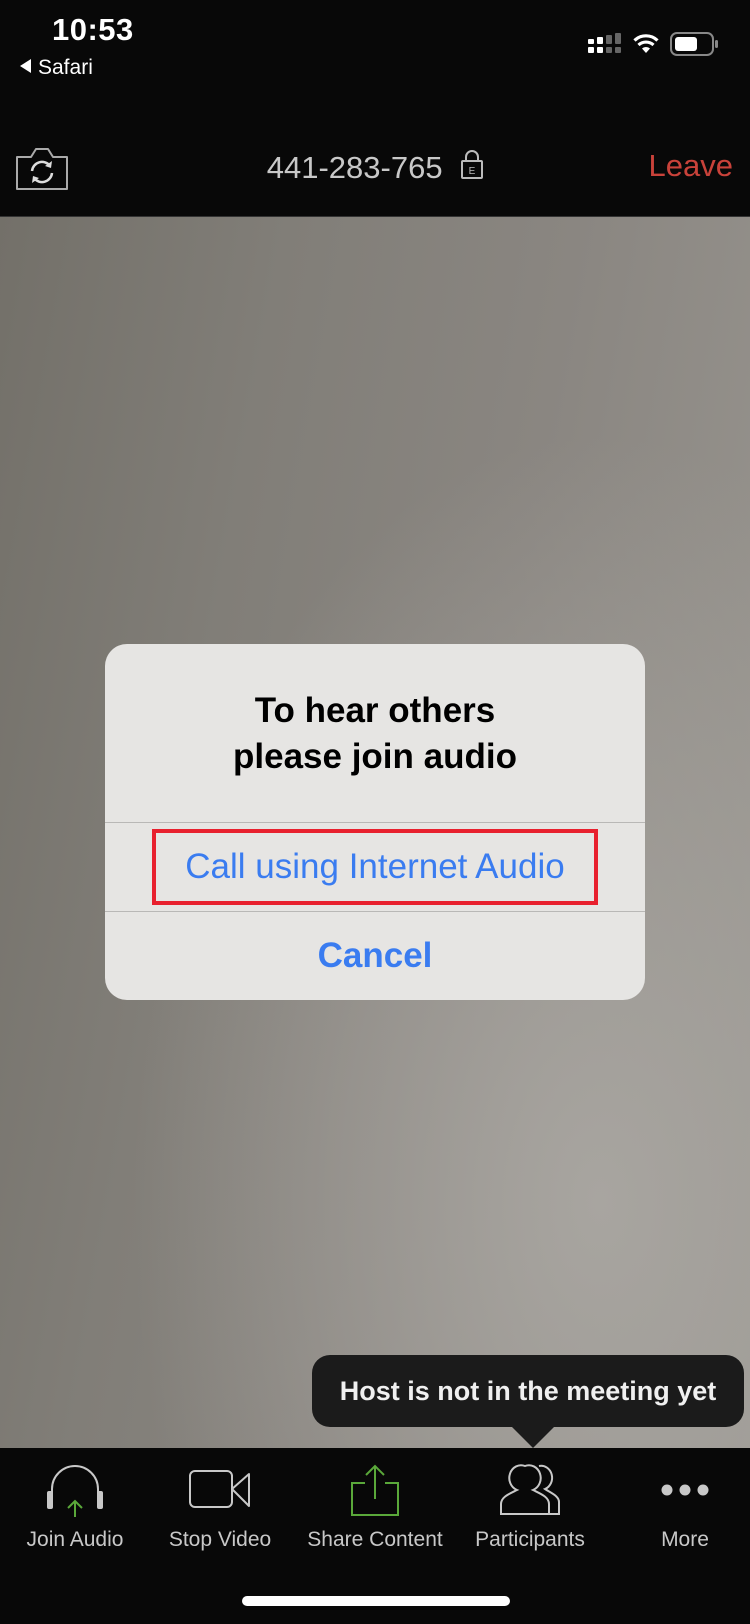 This screenshot has height=1624, width=750. Describe the element at coordinates (685, 1539) in the screenshot. I see `more-label: More` at that location.